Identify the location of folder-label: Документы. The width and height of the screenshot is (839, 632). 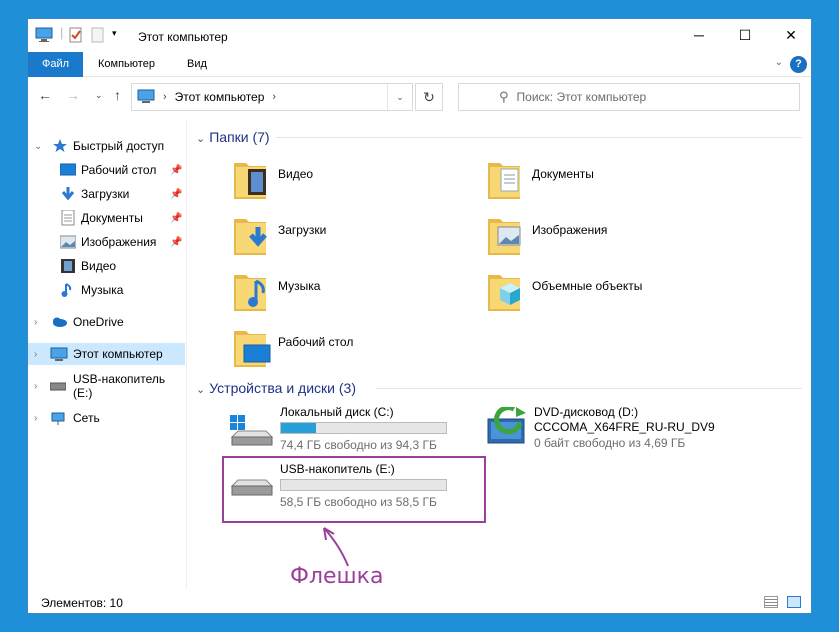
(563, 174).